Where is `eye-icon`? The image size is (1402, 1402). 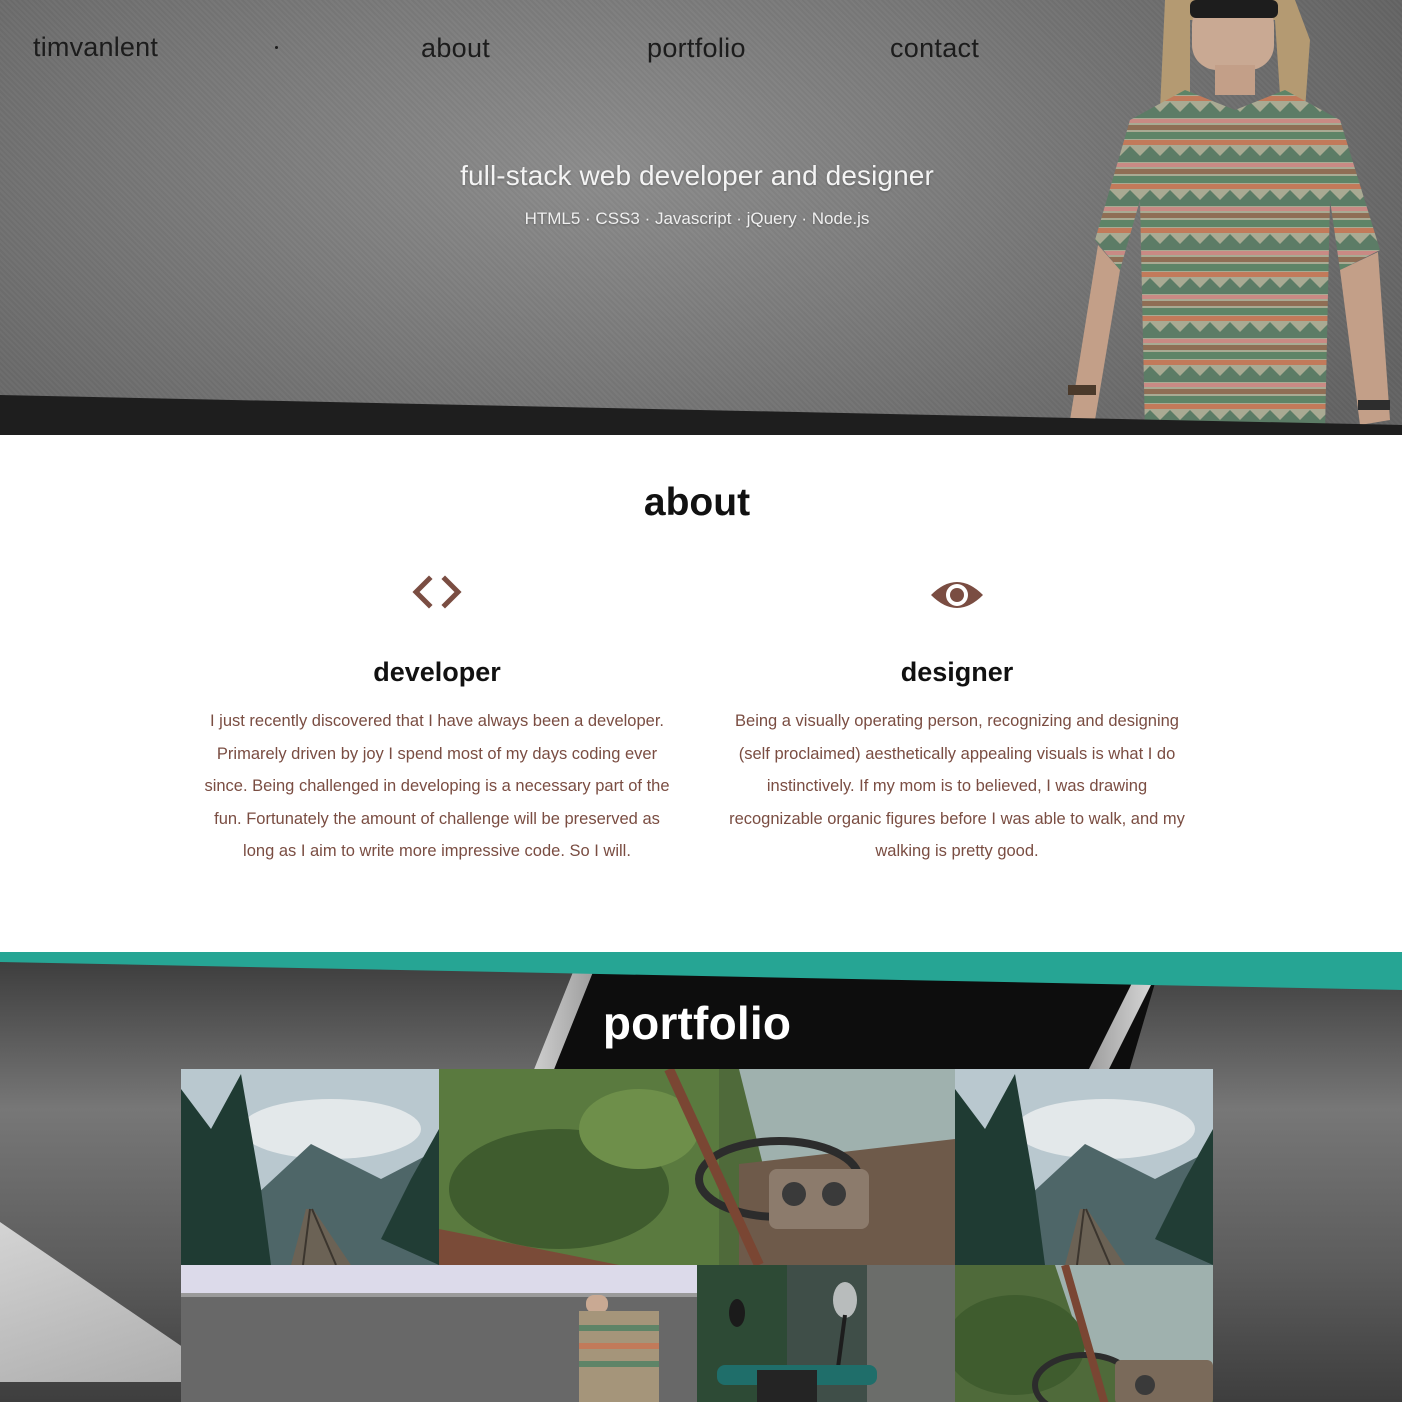
eye-icon is located at coordinates (957, 595).